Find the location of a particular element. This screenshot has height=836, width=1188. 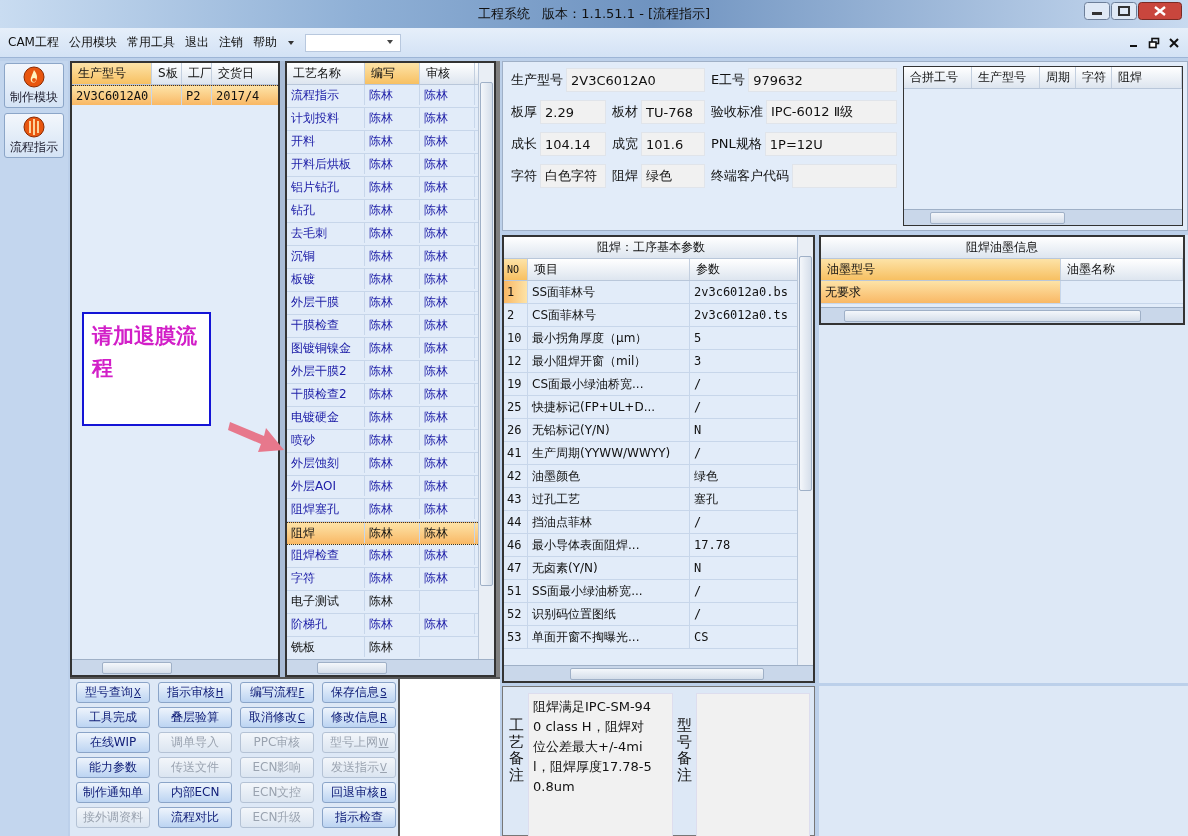

input-field: 101.6 is located at coordinates (673, 144).